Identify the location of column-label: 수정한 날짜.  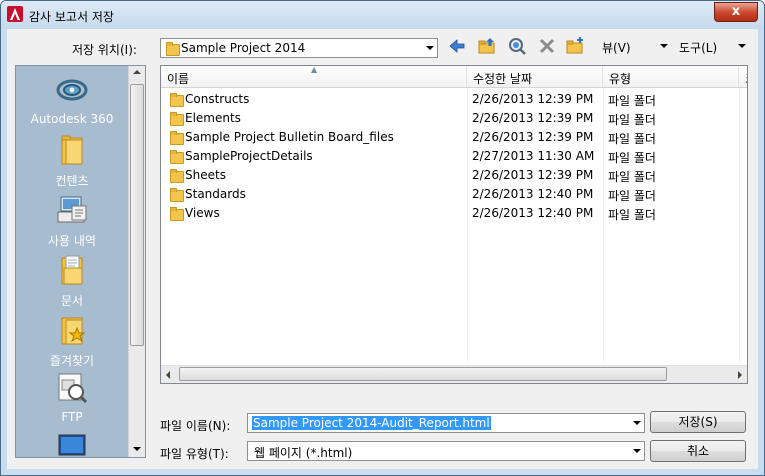
(503, 79).